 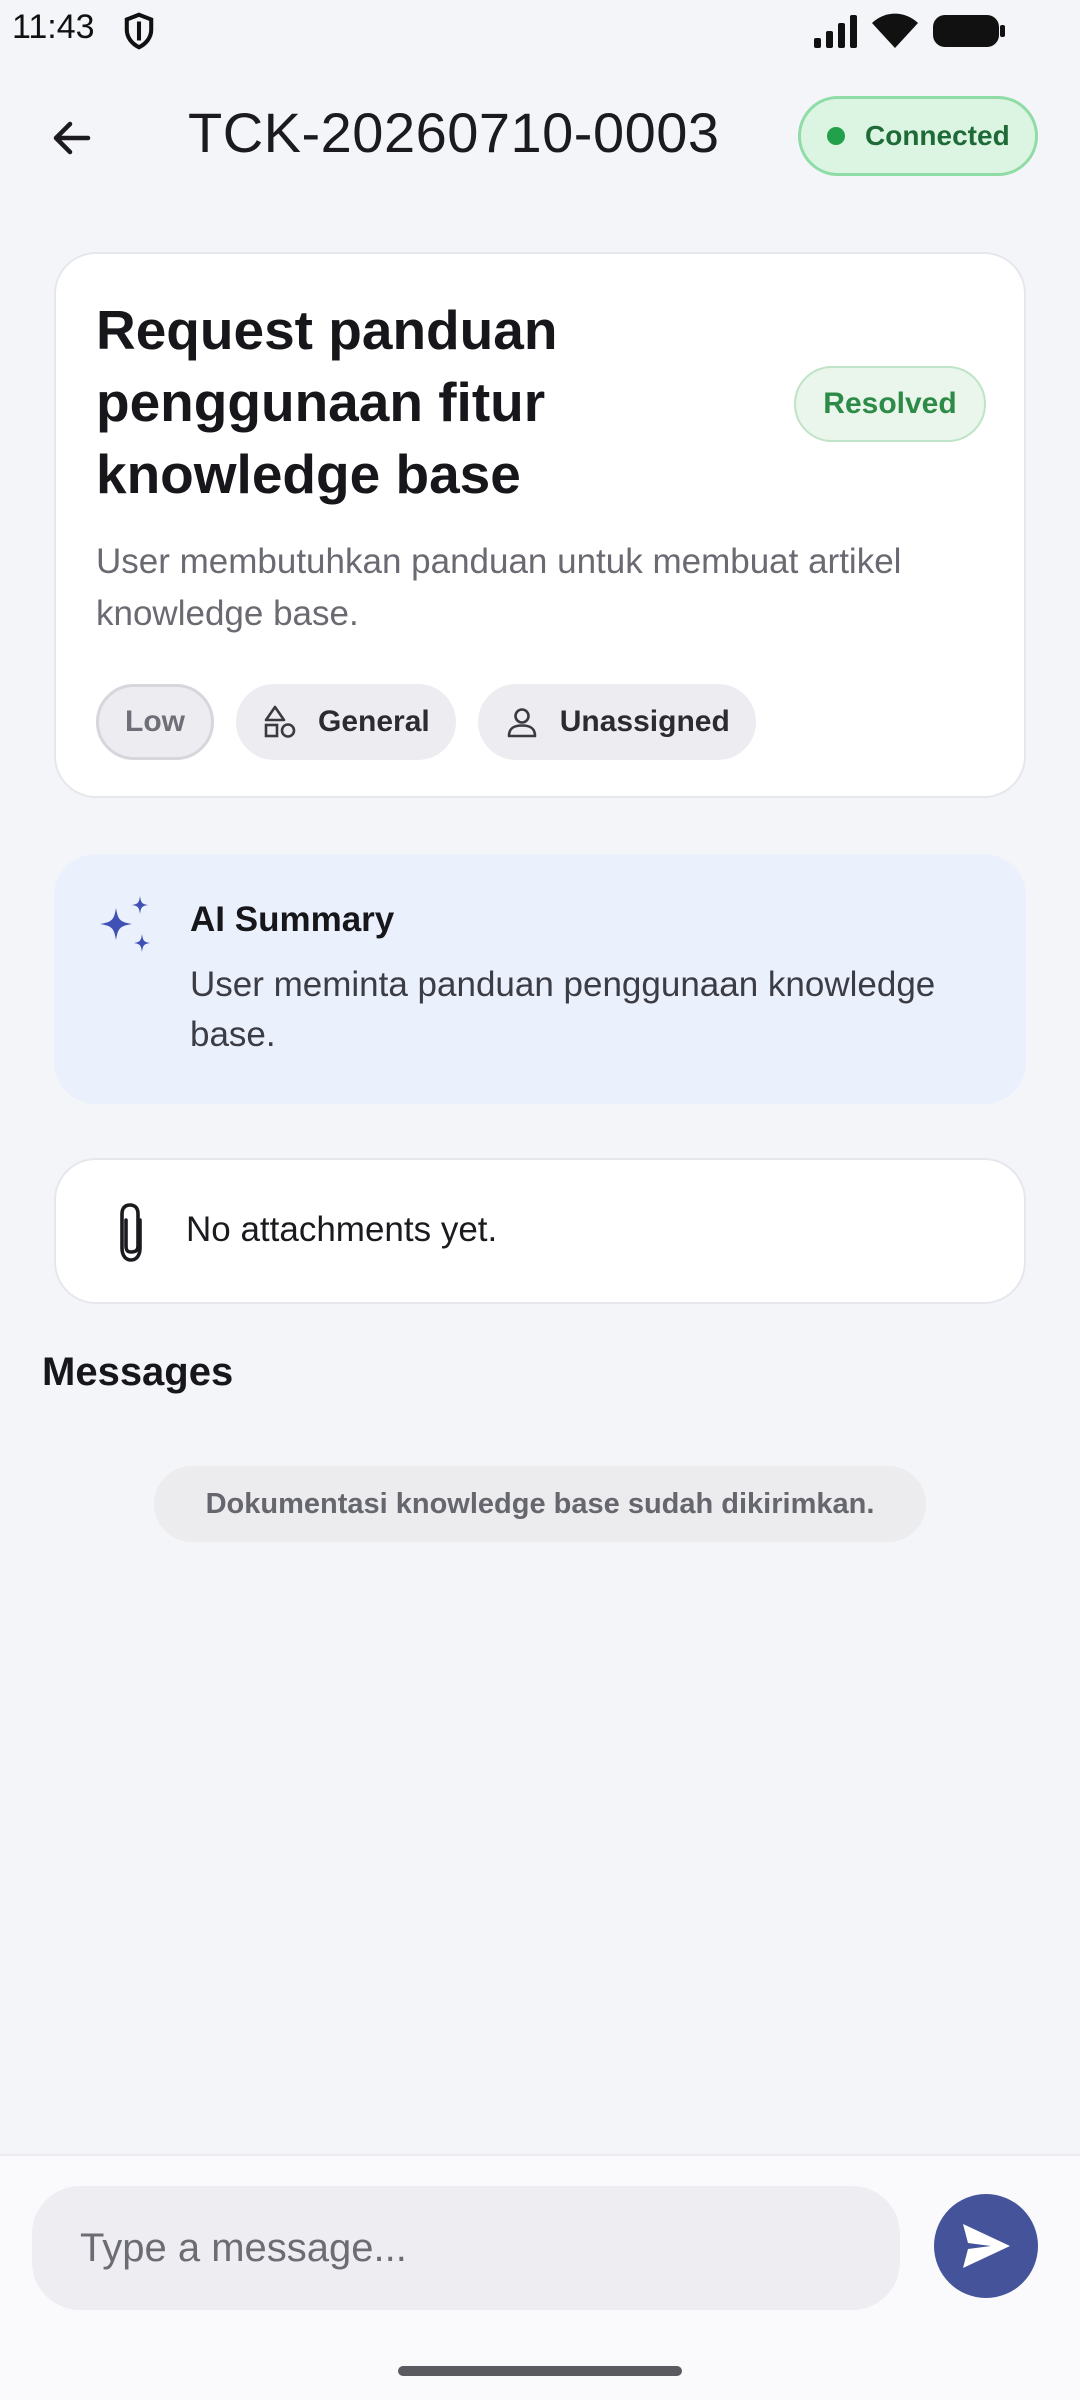 I want to click on status-badge: Resolved, so click(x=890, y=404).